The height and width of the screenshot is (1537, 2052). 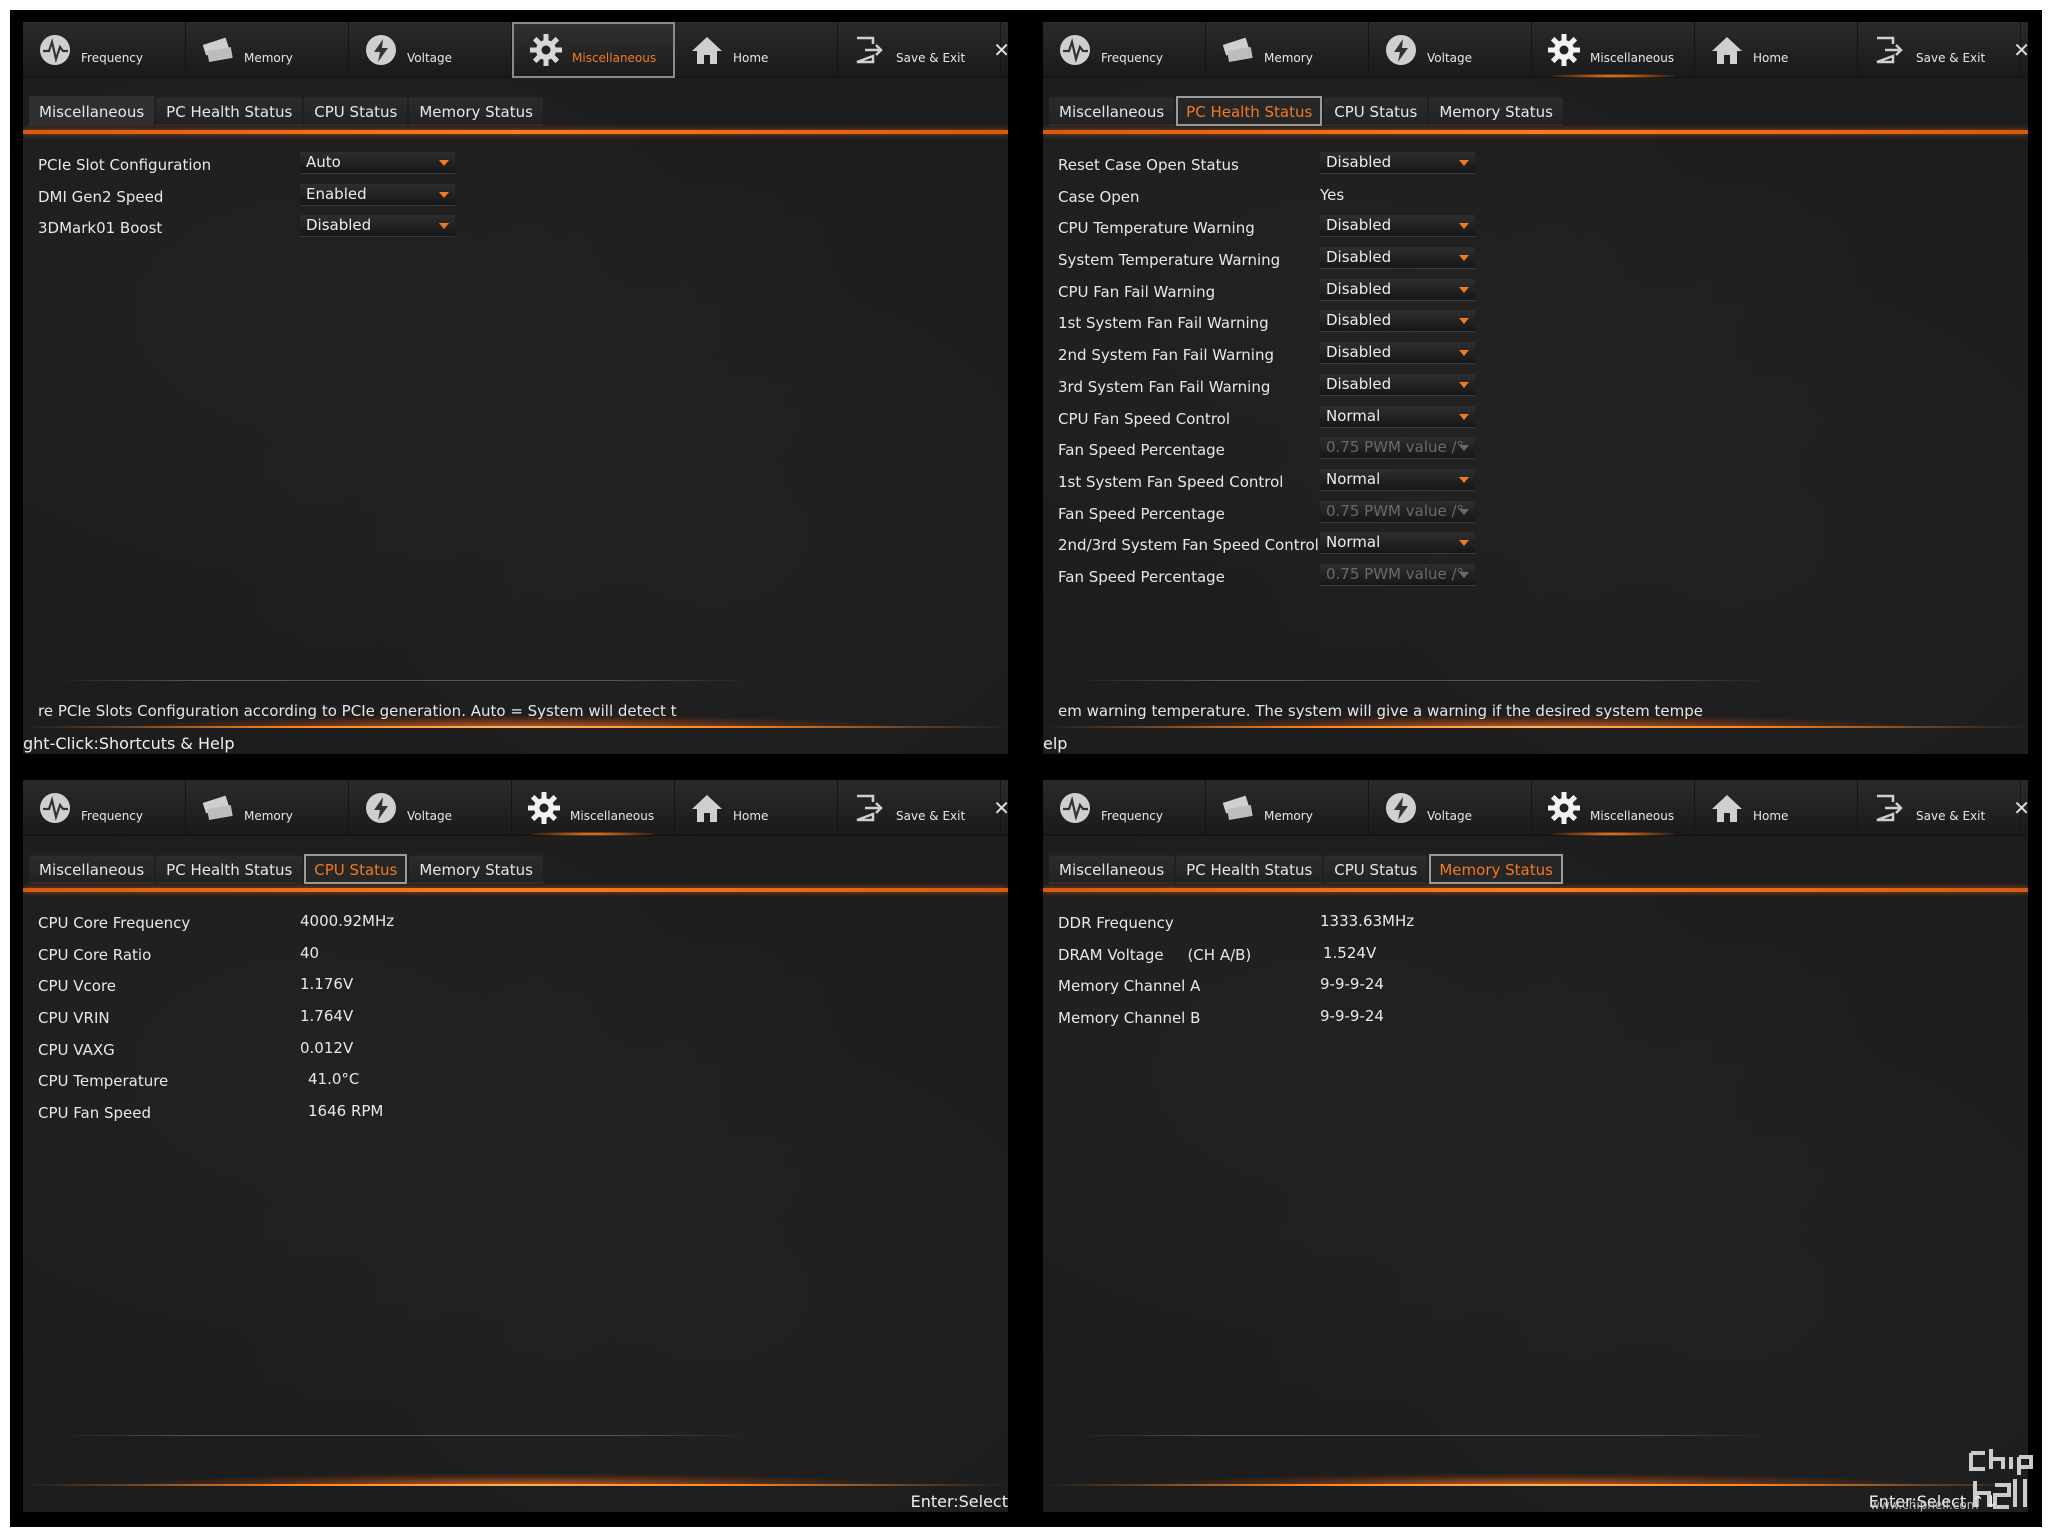 I want to click on setting-label: Case Open, so click(x=1099, y=196).